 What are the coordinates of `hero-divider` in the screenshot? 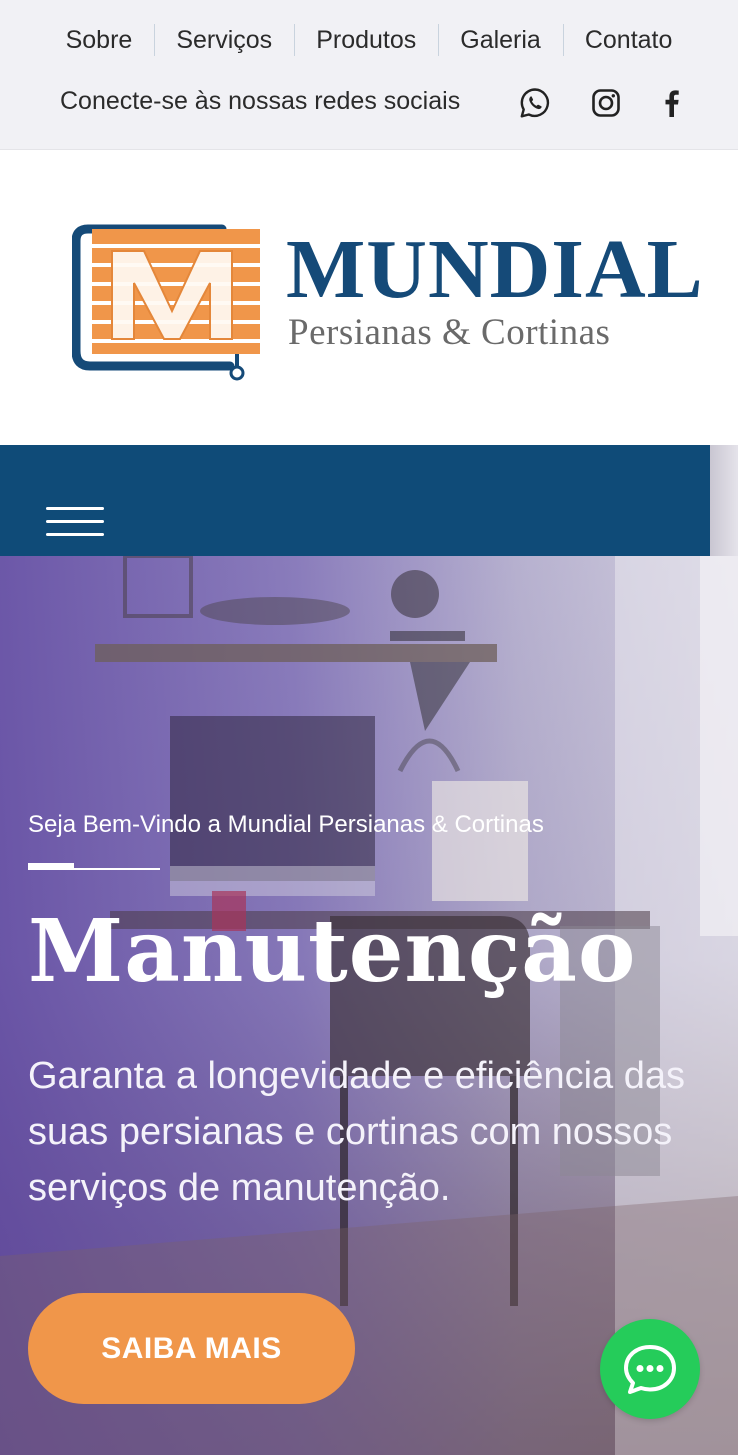 It's located at (94, 866).